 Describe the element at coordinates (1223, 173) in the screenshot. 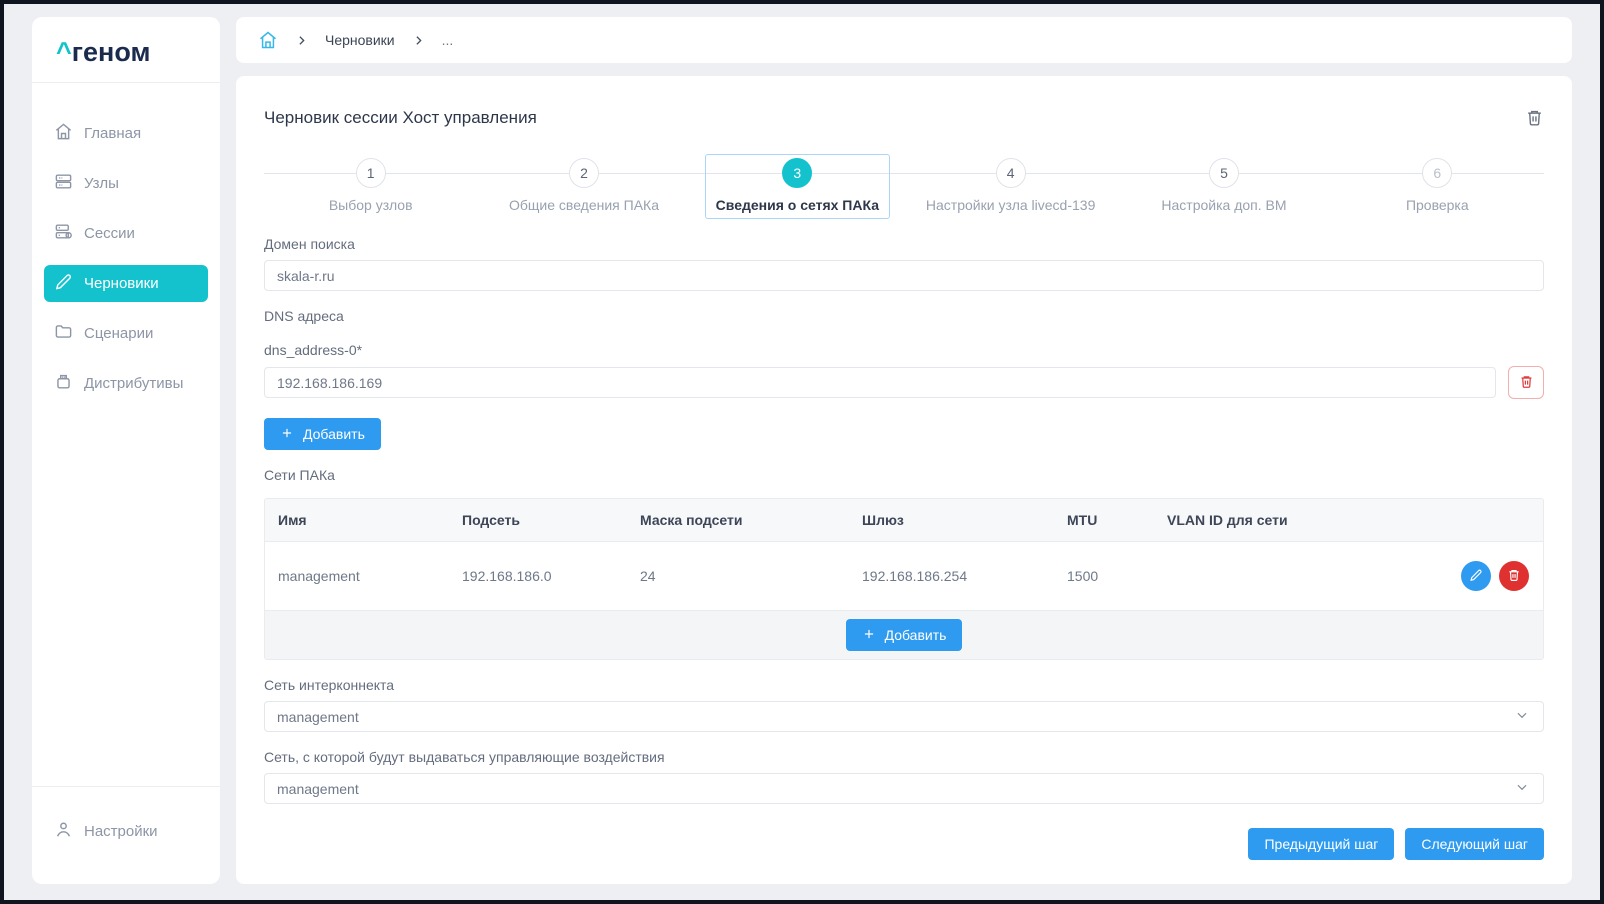

I see `step-number: 5` at that location.